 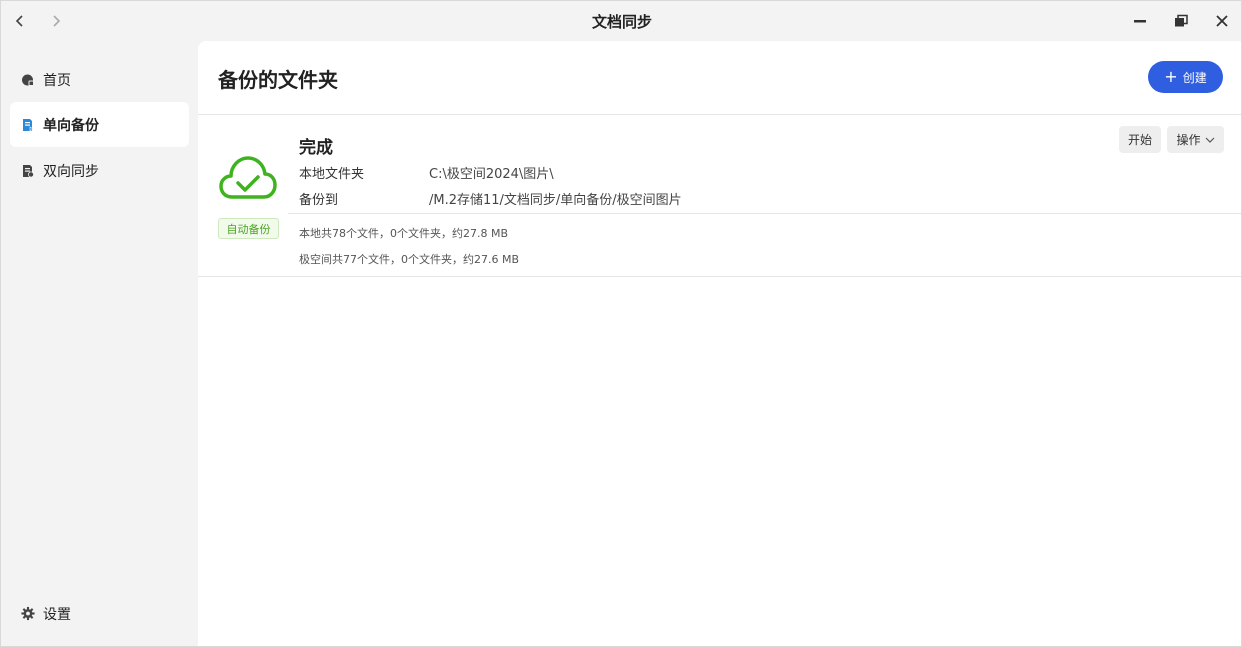 I want to click on start-button: 开始, so click(x=1140, y=139).